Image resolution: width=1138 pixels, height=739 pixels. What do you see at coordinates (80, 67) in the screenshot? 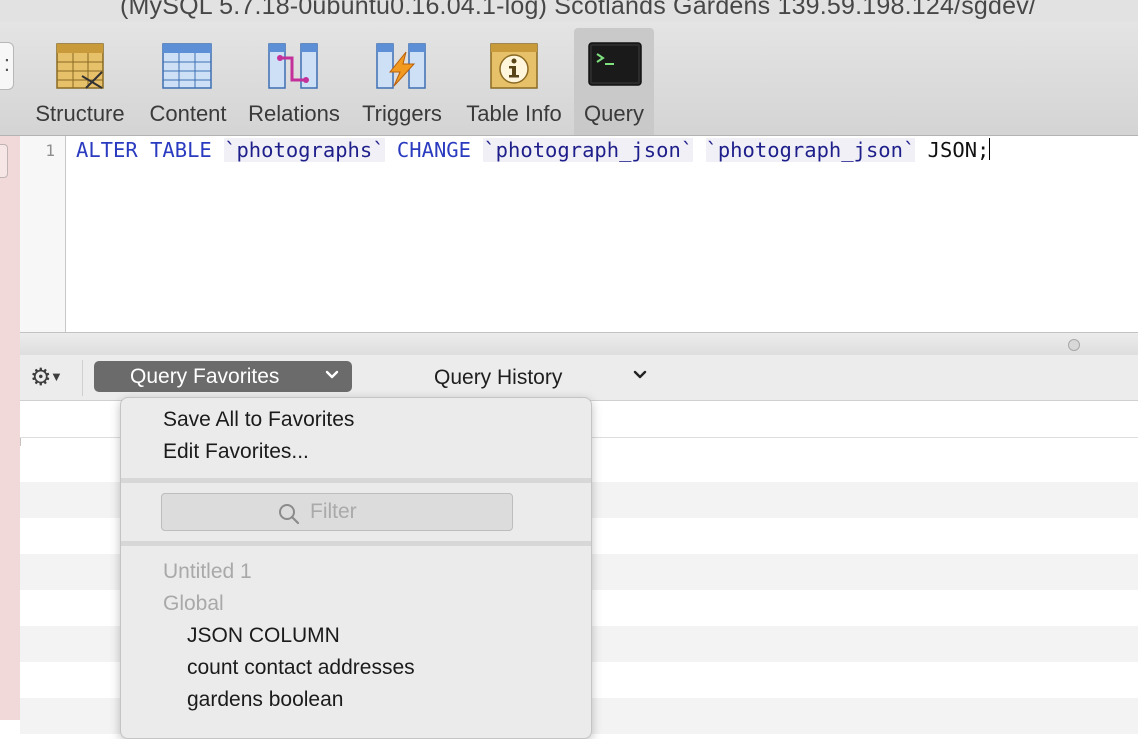
I see `structure-icon` at bounding box center [80, 67].